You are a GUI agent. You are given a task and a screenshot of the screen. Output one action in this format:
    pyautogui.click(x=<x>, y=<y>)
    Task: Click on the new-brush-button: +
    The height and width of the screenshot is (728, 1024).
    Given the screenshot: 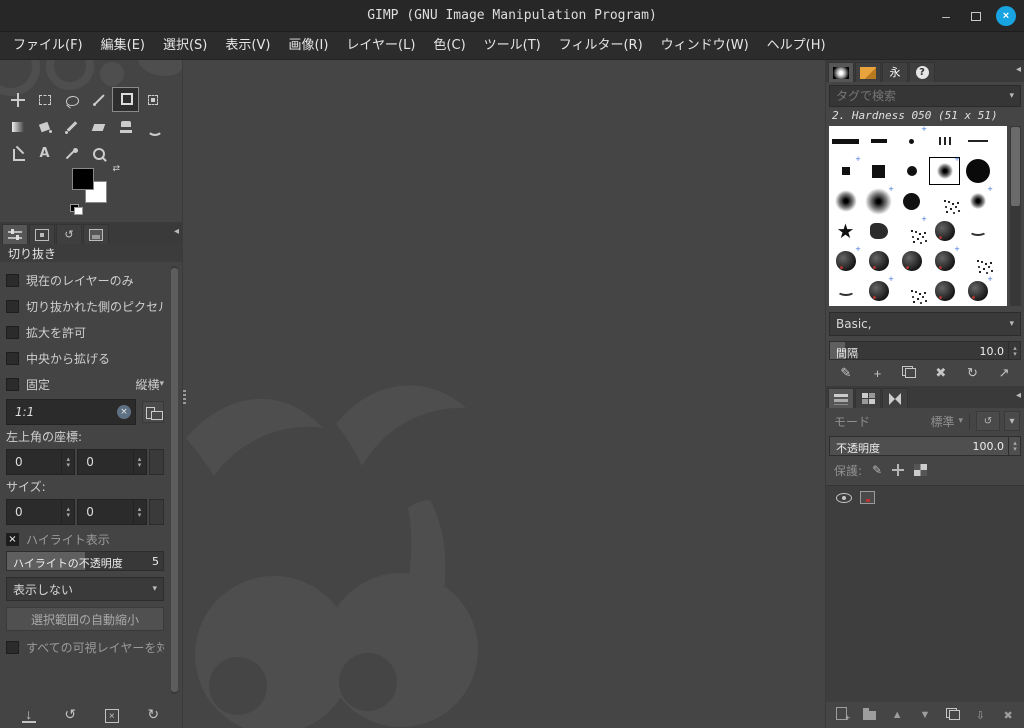 What is the action you would take?
    pyautogui.click(x=877, y=373)
    